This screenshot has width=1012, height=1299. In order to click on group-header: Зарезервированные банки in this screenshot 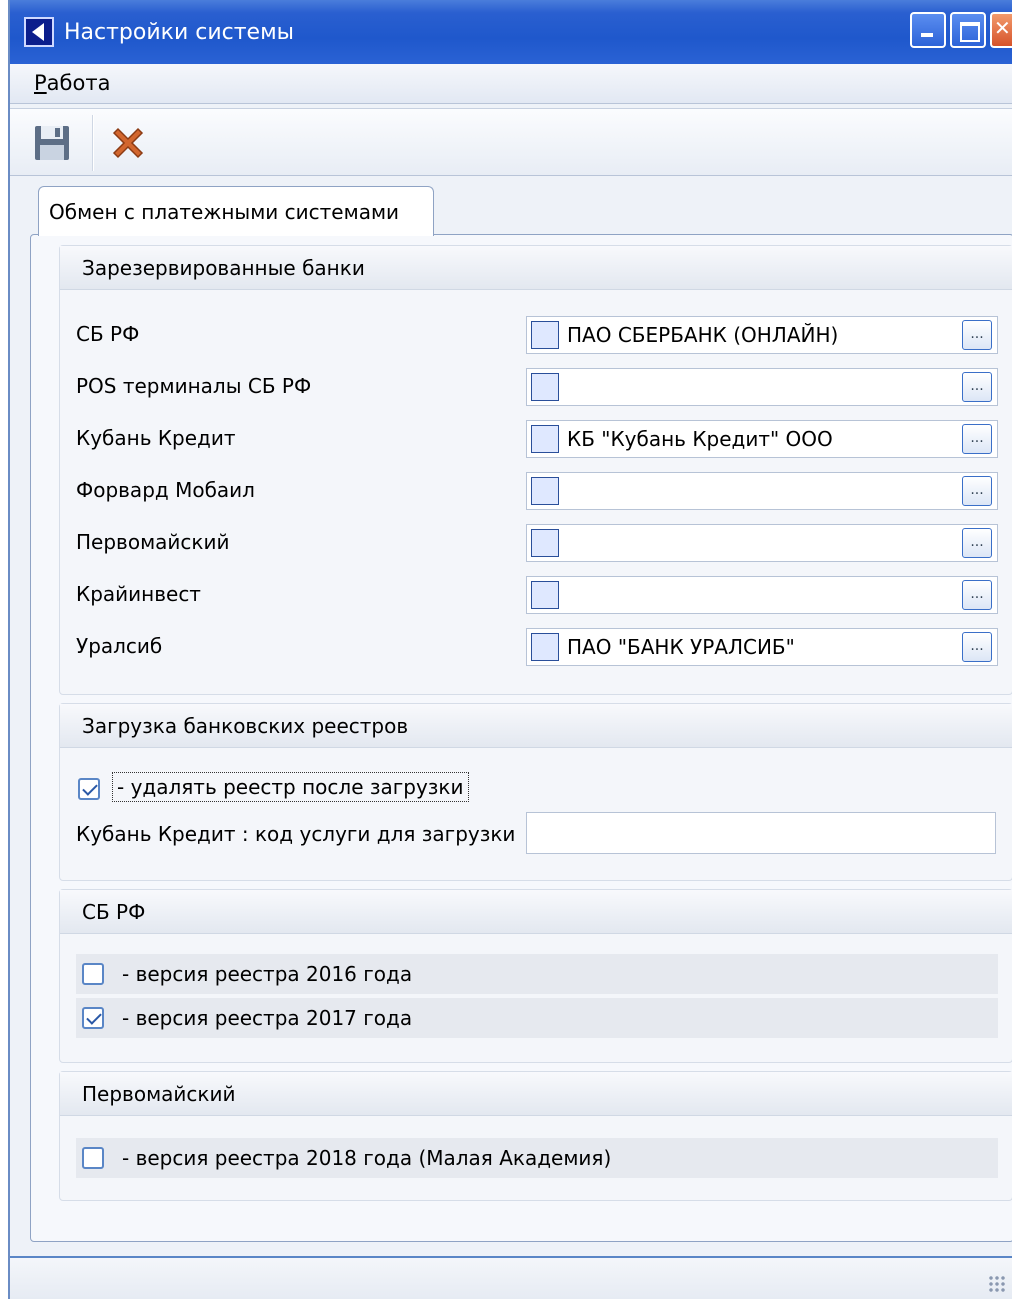, I will do `click(536, 268)`.